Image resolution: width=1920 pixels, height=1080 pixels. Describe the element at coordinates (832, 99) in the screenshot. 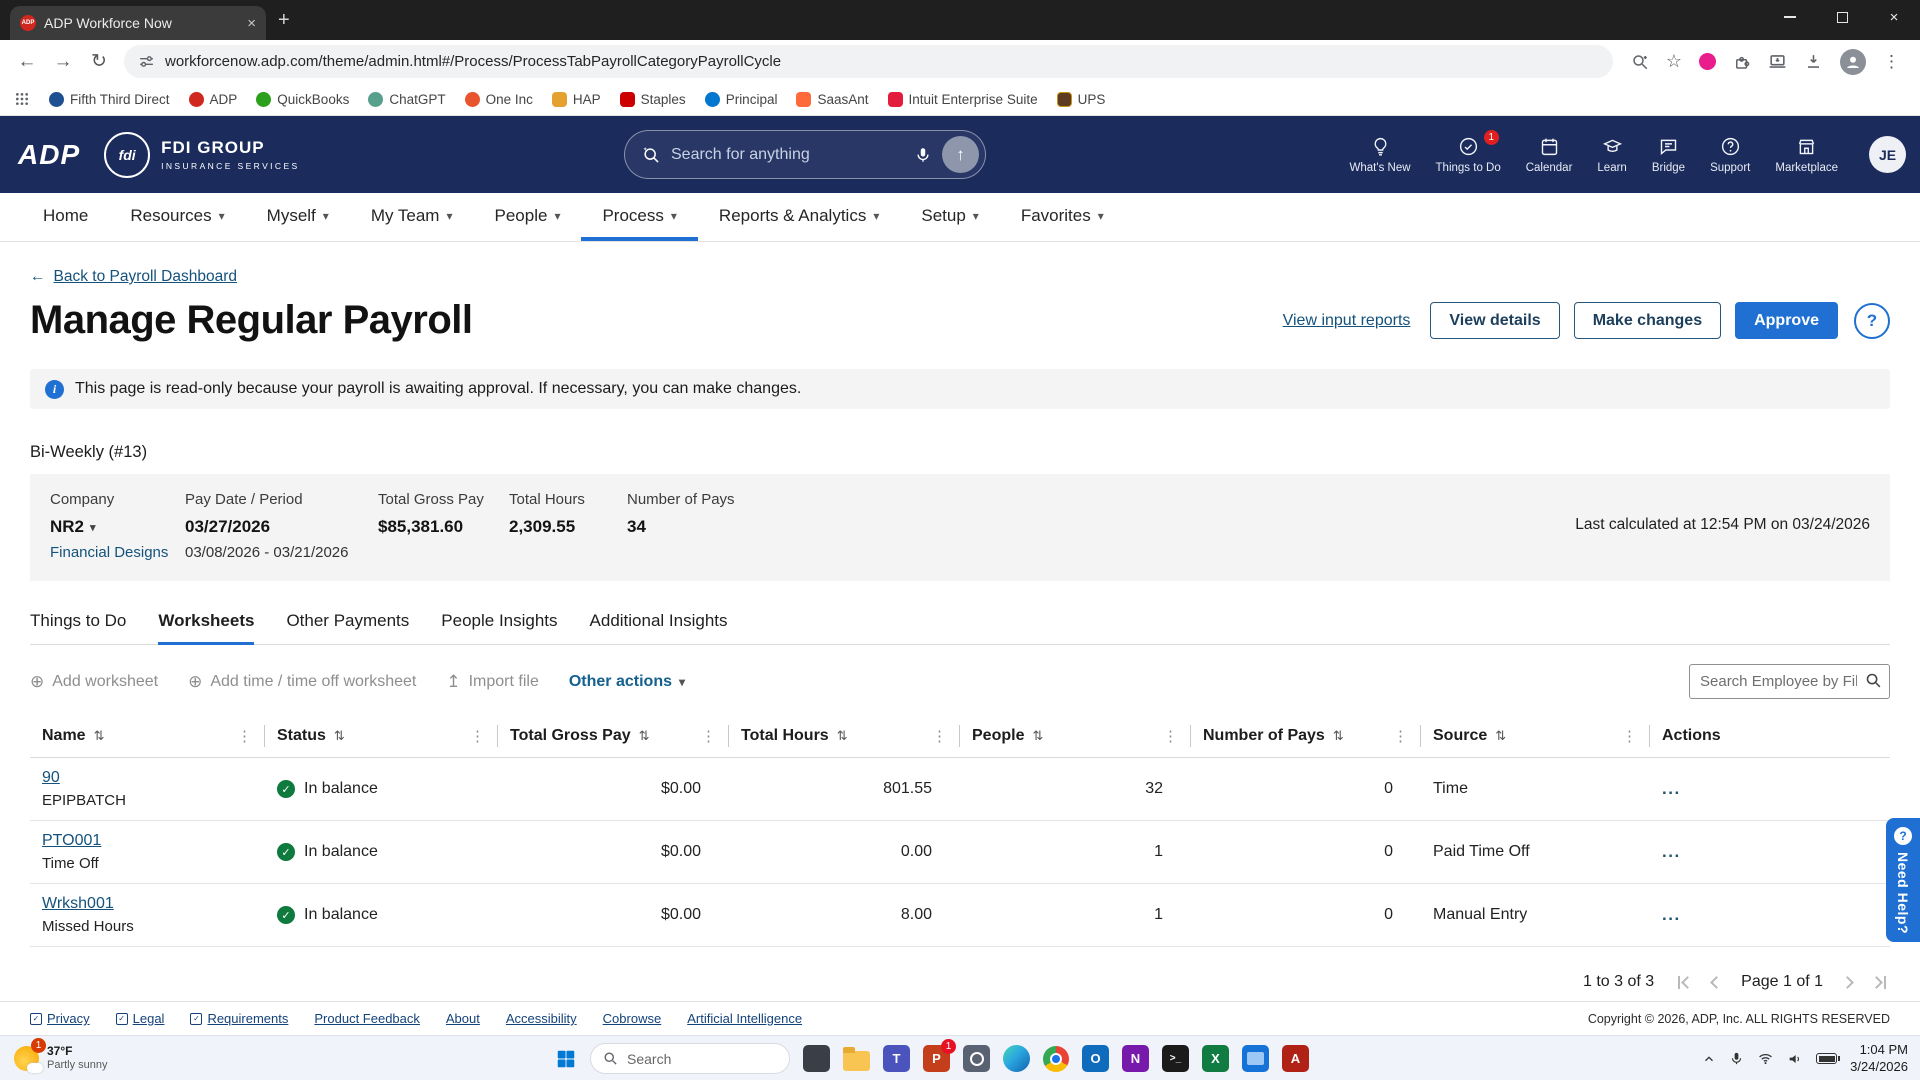

I see `bookmark-saasant: SaasAnt` at that location.